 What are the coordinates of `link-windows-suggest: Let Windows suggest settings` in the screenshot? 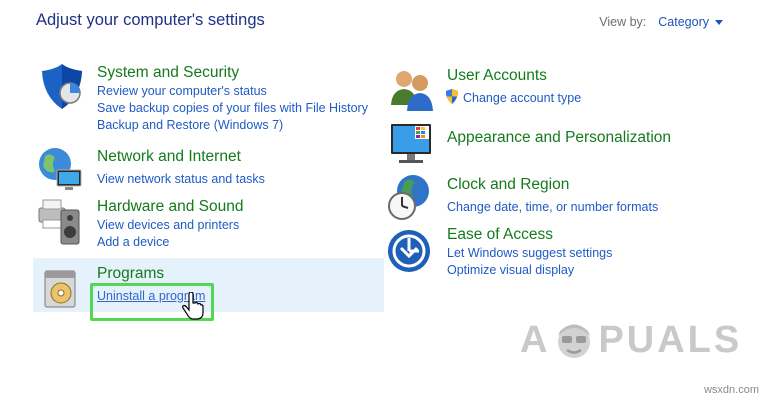 It's located at (529, 253).